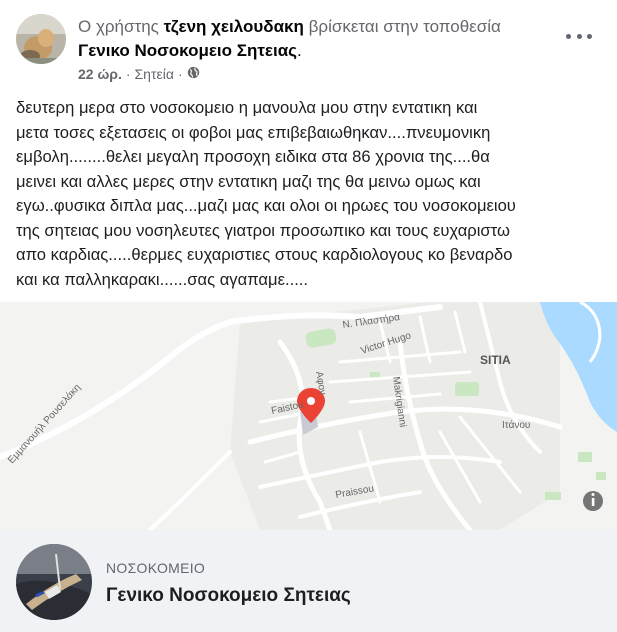  Describe the element at coordinates (299, 50) in the screenshot. I see `title-end: .` at that location.